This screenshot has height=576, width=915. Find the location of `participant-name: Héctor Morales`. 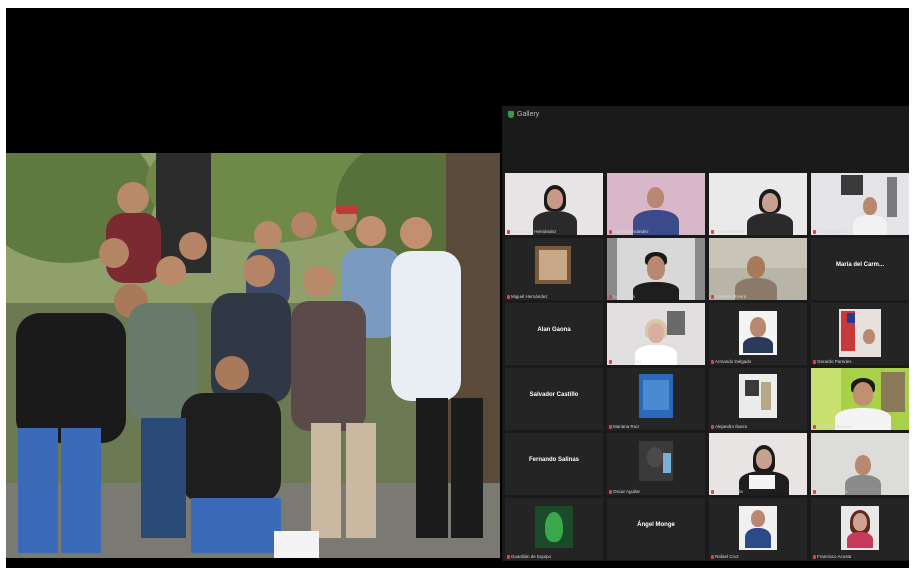

participant-name: Héctor Morales is located at coordinates (832, 491).